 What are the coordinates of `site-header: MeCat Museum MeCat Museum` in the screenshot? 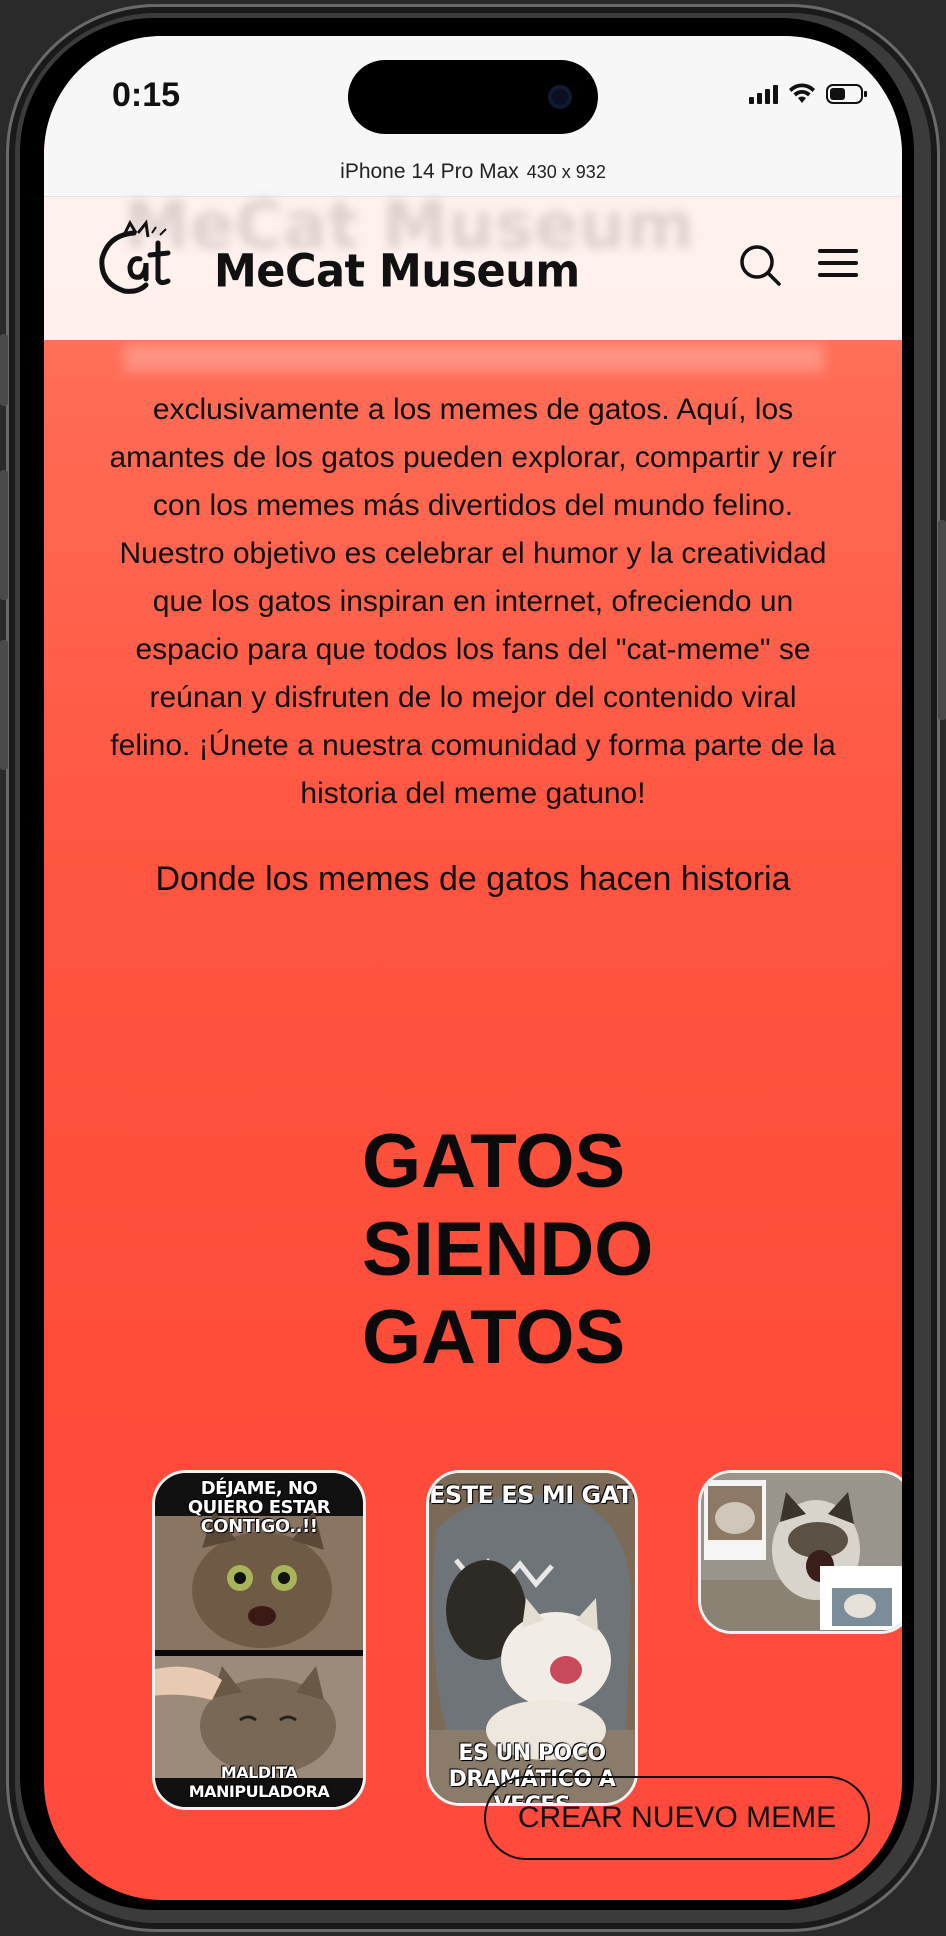 It's located at (473, 263).